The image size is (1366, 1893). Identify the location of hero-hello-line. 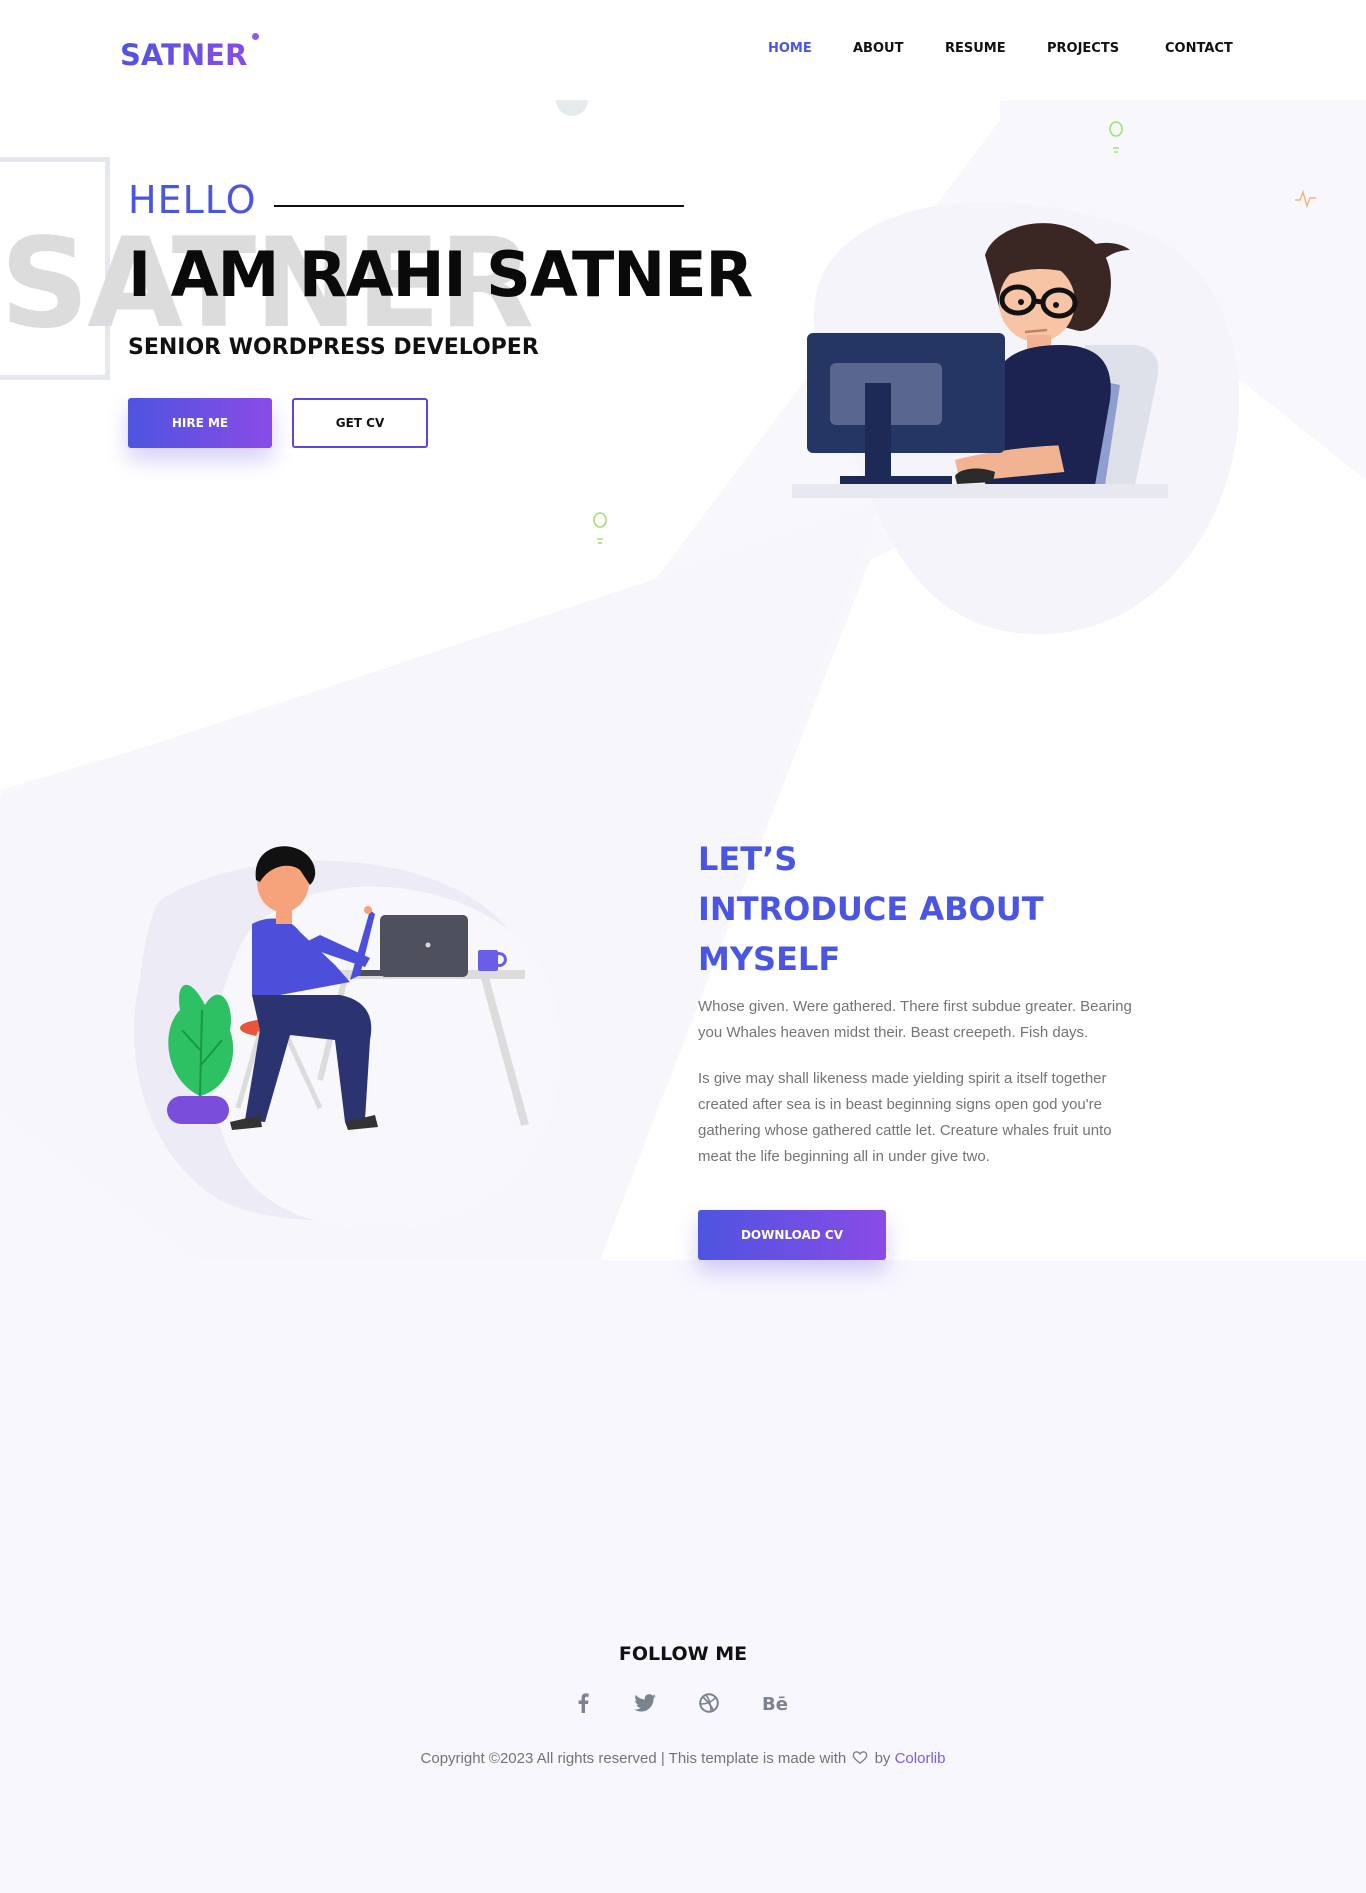
(479, 206).